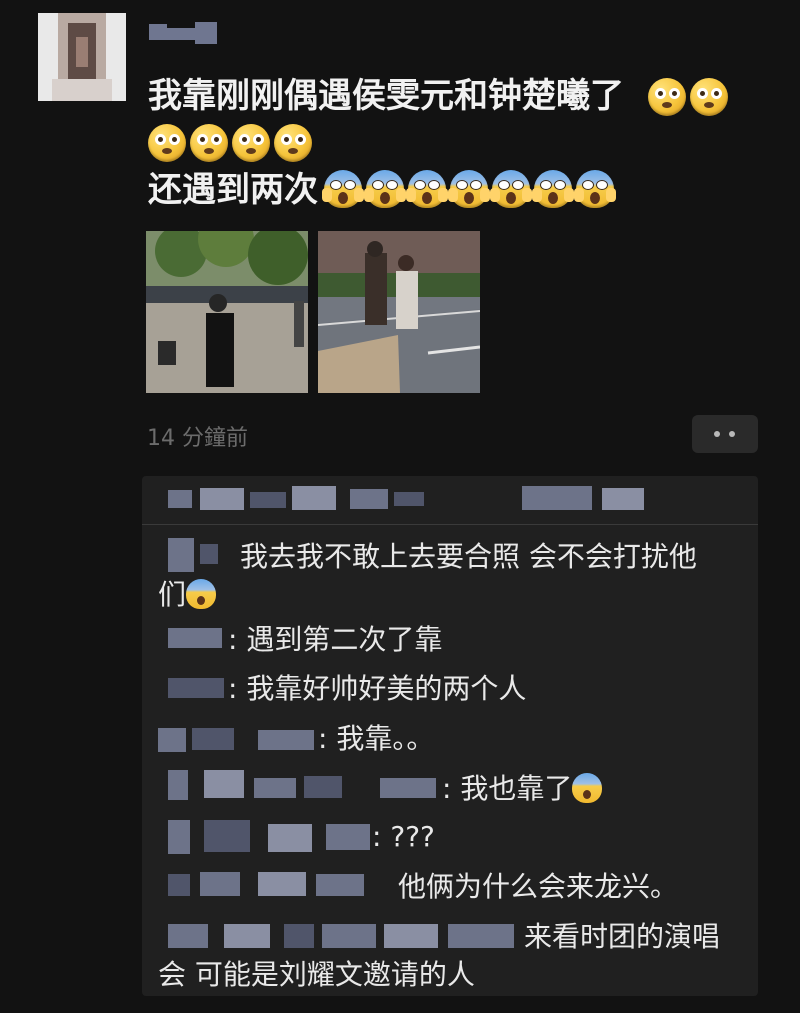 The image size is (800, 1013). Describe the element at coordinates (185, 35) in the screenshot. I see `author-name-blurred` at that location.